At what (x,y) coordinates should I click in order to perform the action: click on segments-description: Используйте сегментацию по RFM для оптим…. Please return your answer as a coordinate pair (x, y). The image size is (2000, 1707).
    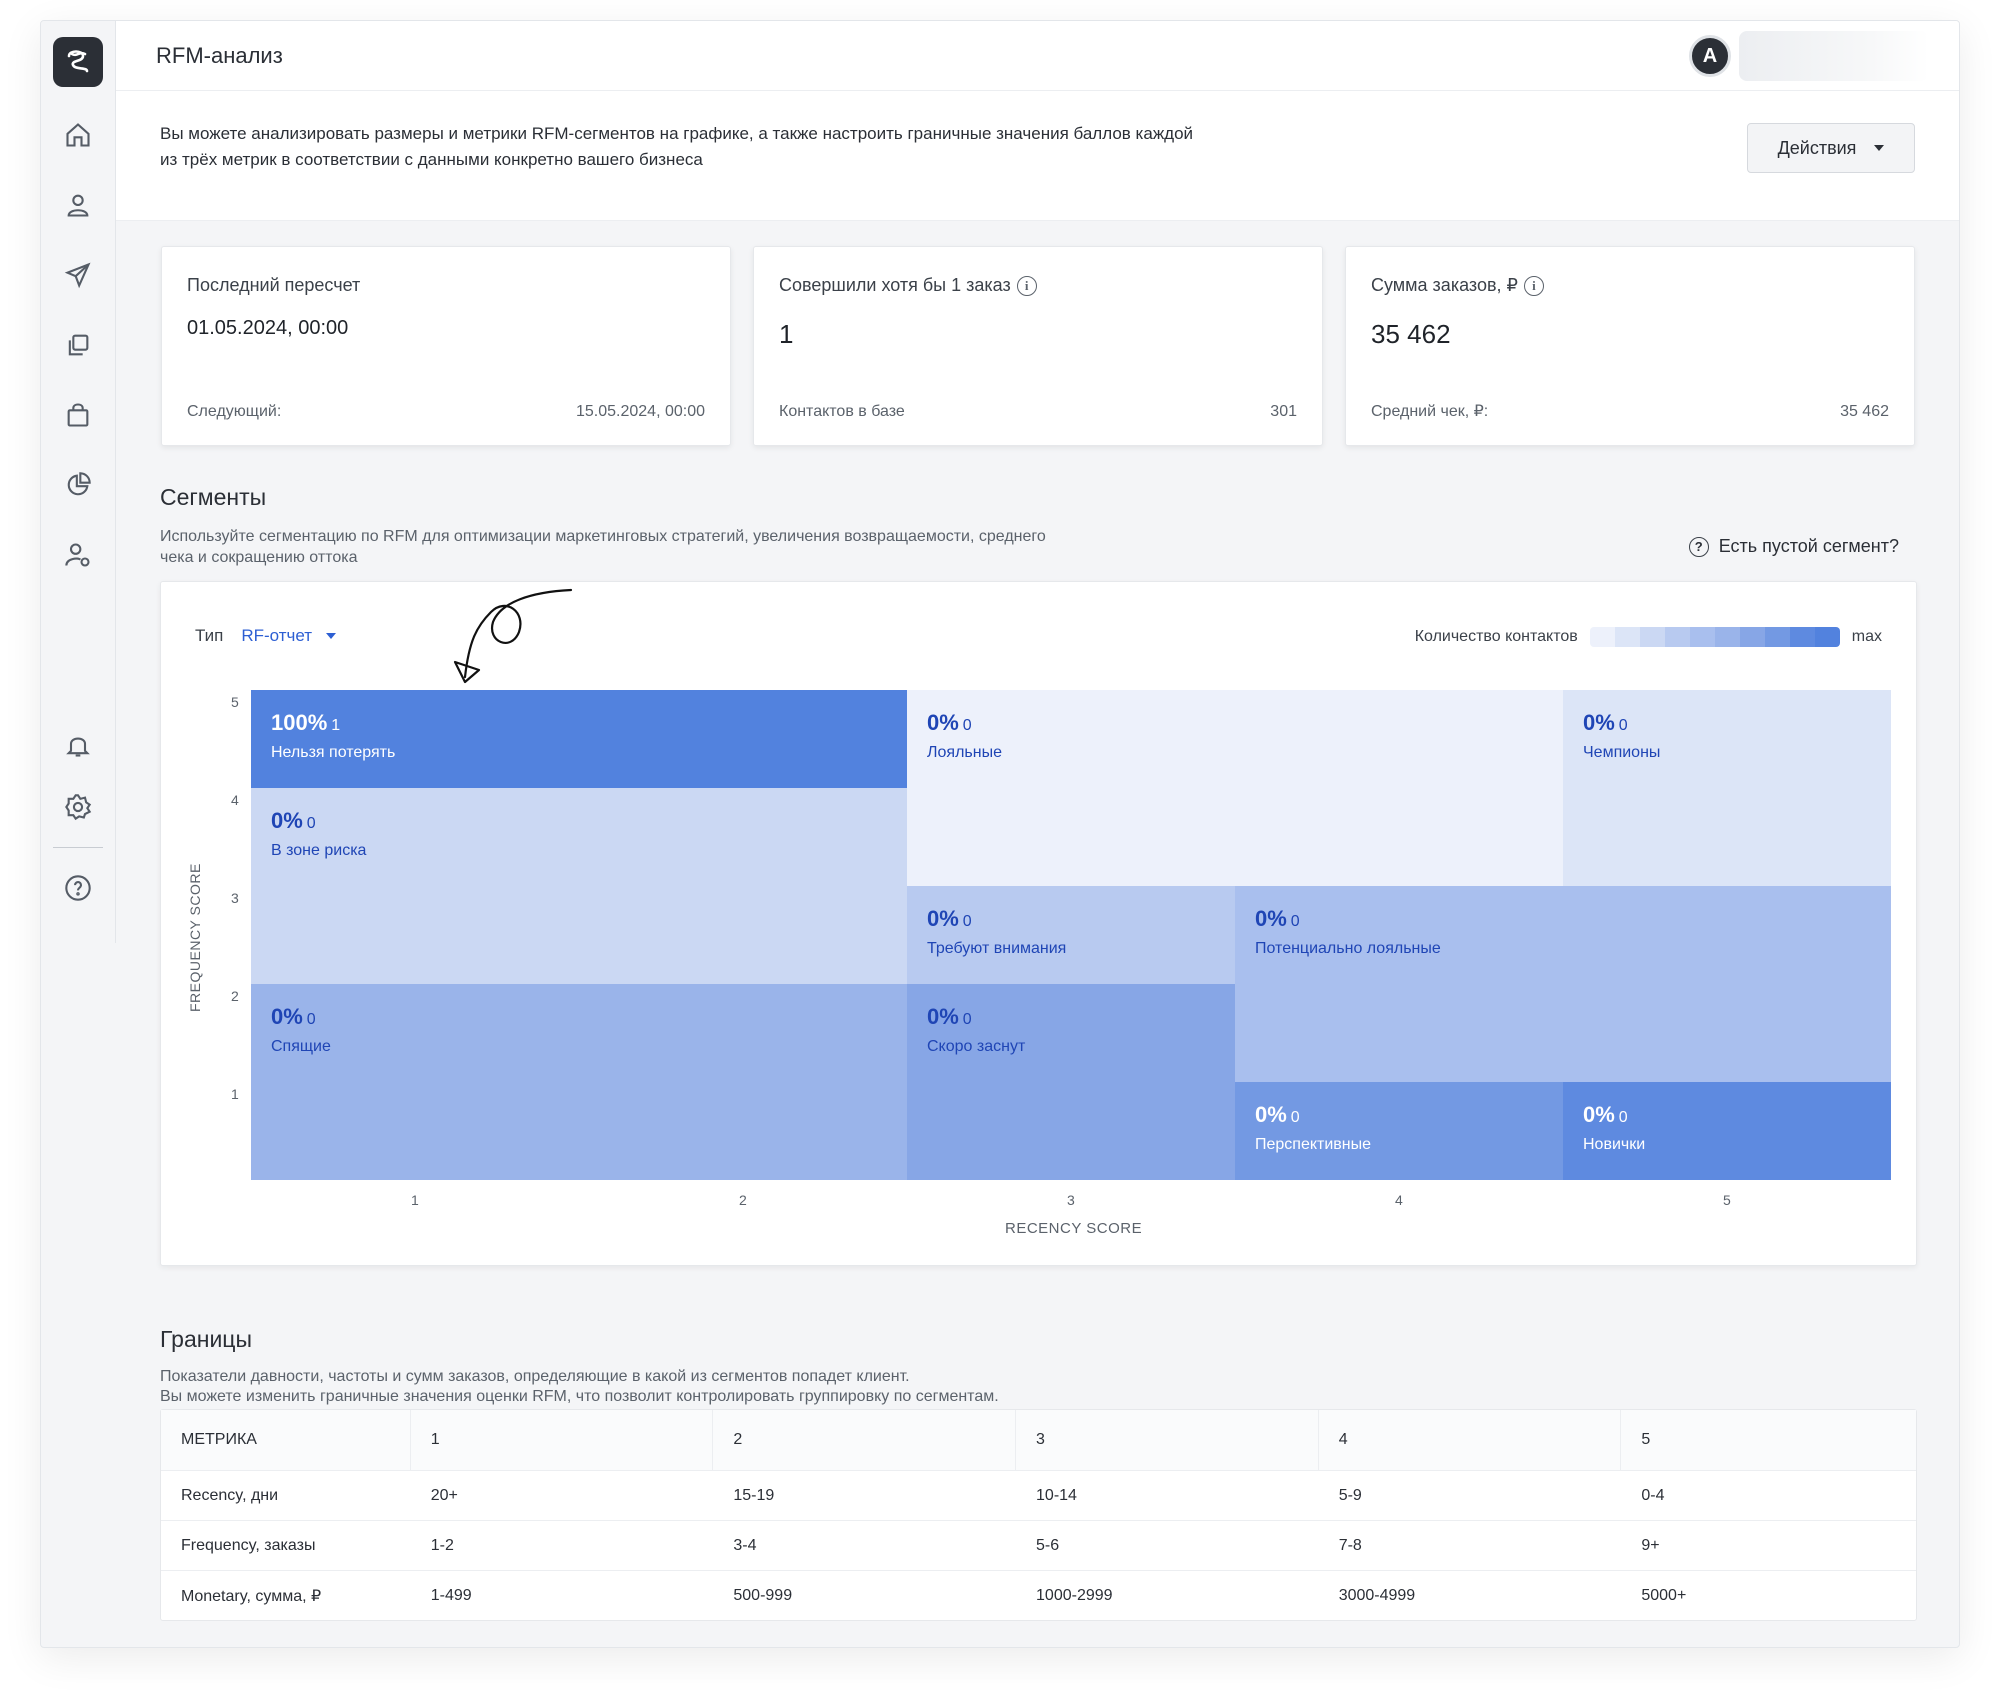
    Looking at the image, I should click on (603, 547).